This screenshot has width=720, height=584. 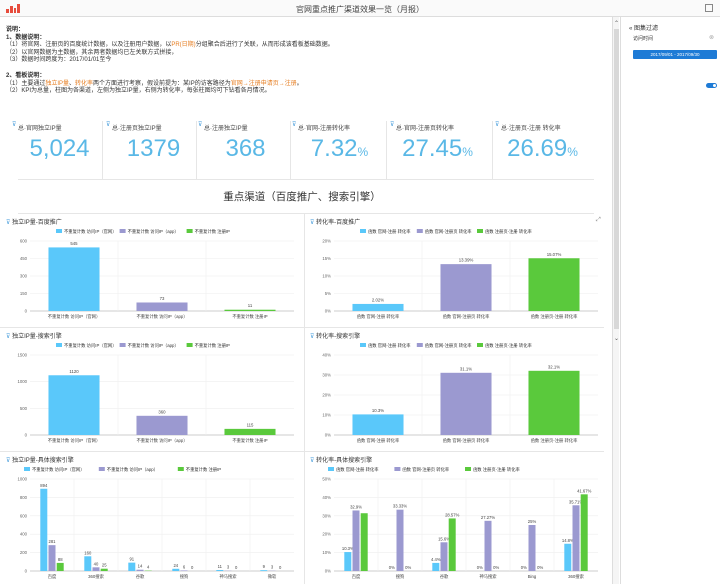 I want to click on kpi-label: 总·官网独立IP量, so click(x=40, y=129).